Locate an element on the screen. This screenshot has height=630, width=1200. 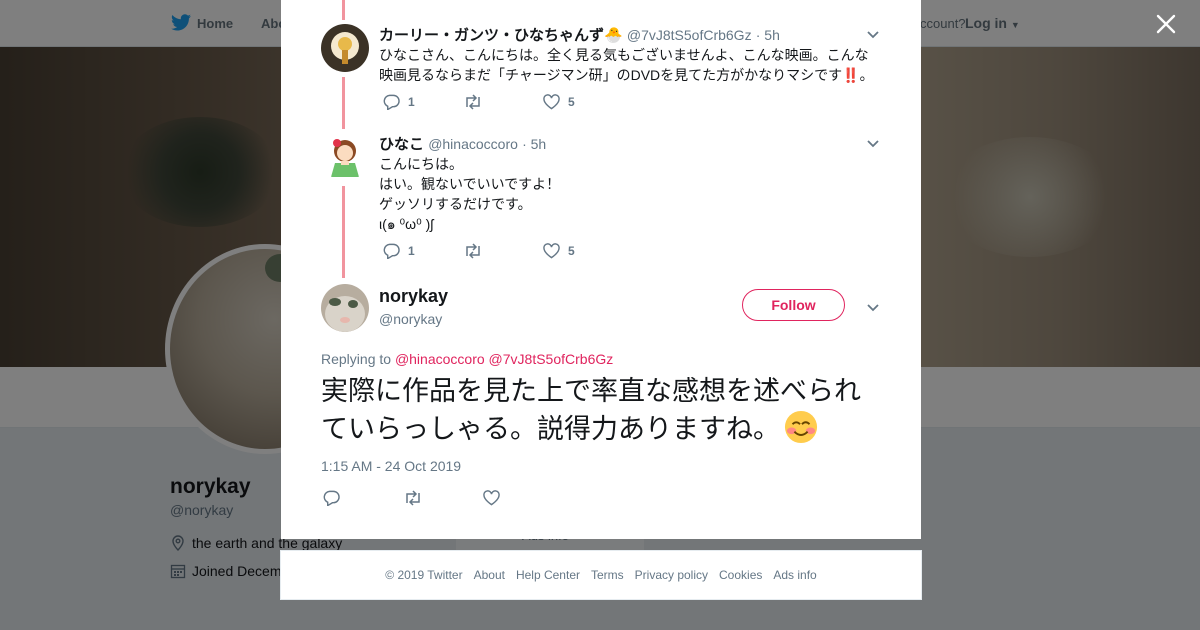
footer-ads-info-link: Ads info is located at coordinates (794, 575).